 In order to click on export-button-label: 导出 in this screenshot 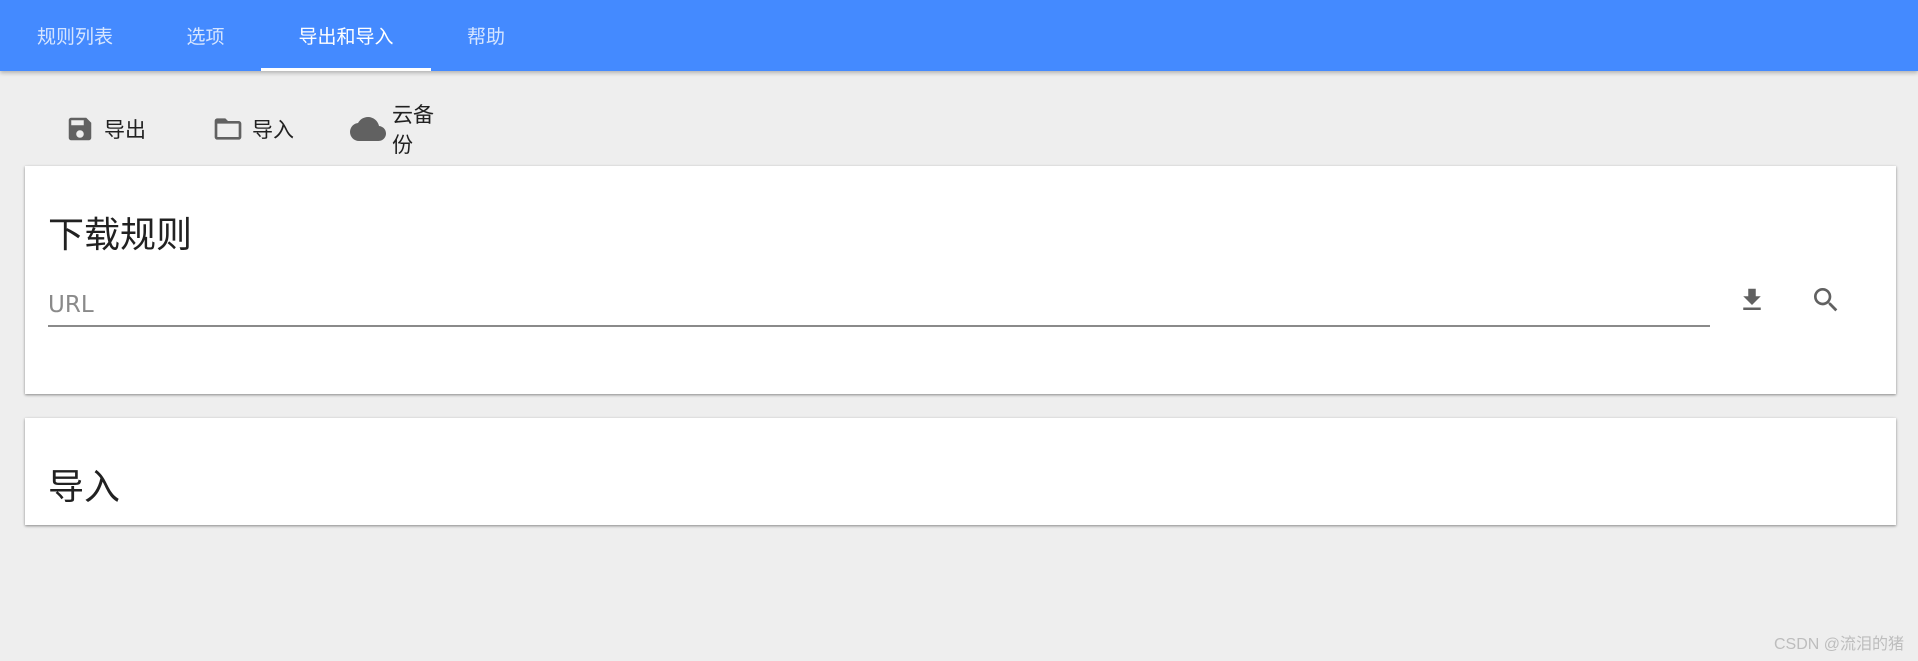, I will do `click(125, 130)`.